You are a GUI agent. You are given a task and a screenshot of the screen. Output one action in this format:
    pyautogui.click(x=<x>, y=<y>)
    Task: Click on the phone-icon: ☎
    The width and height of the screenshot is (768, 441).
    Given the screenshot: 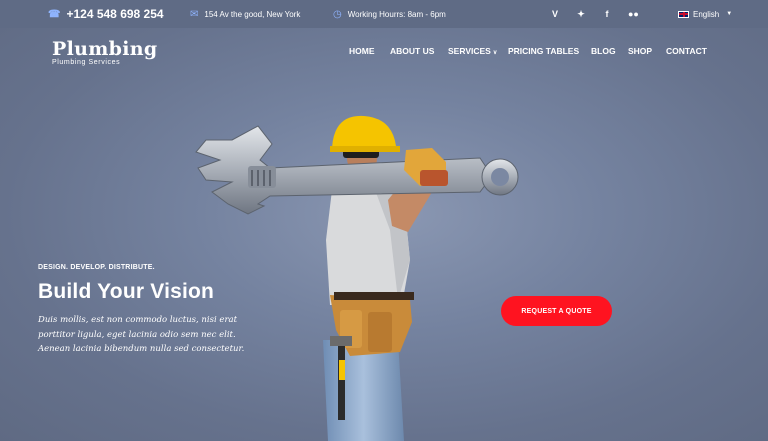 What is the action you would take?
    pyautogui.click(x=54, y=14)
    